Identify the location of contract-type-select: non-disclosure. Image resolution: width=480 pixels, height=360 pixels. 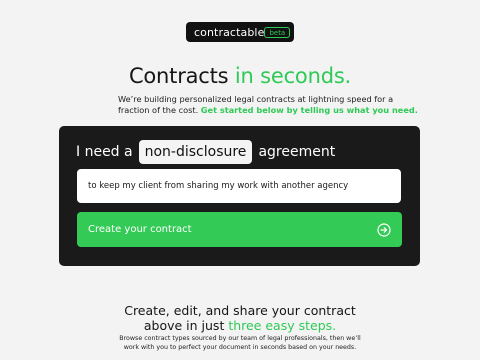
(195, 152).